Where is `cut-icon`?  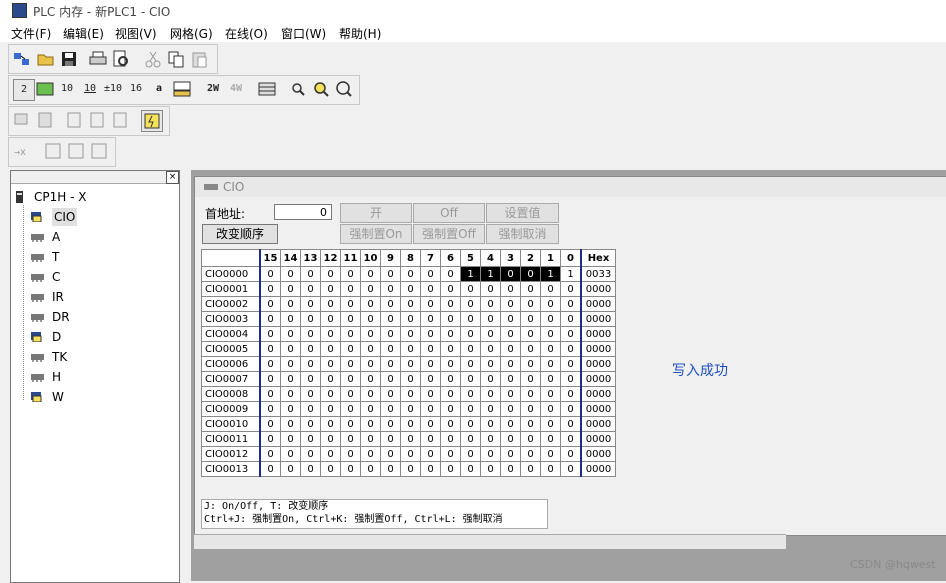 cut-icon is located at coordinates (153, 59).